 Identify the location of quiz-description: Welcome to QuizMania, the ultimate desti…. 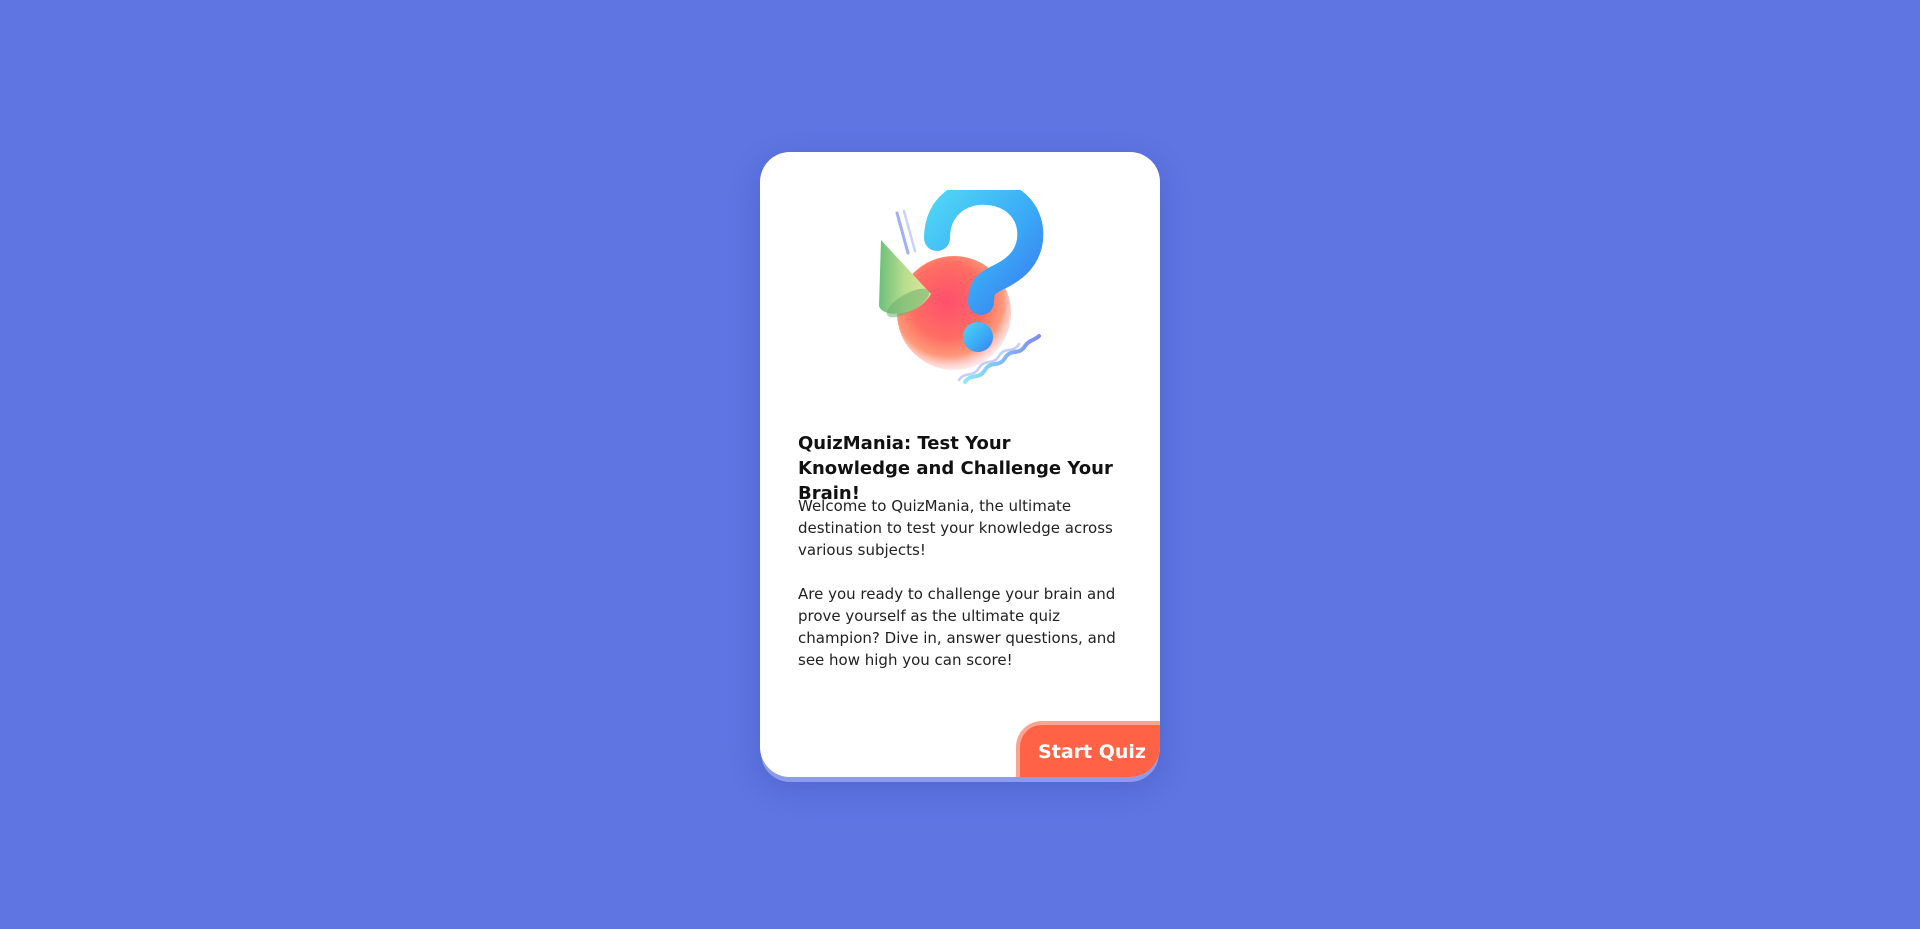
(963, 583).